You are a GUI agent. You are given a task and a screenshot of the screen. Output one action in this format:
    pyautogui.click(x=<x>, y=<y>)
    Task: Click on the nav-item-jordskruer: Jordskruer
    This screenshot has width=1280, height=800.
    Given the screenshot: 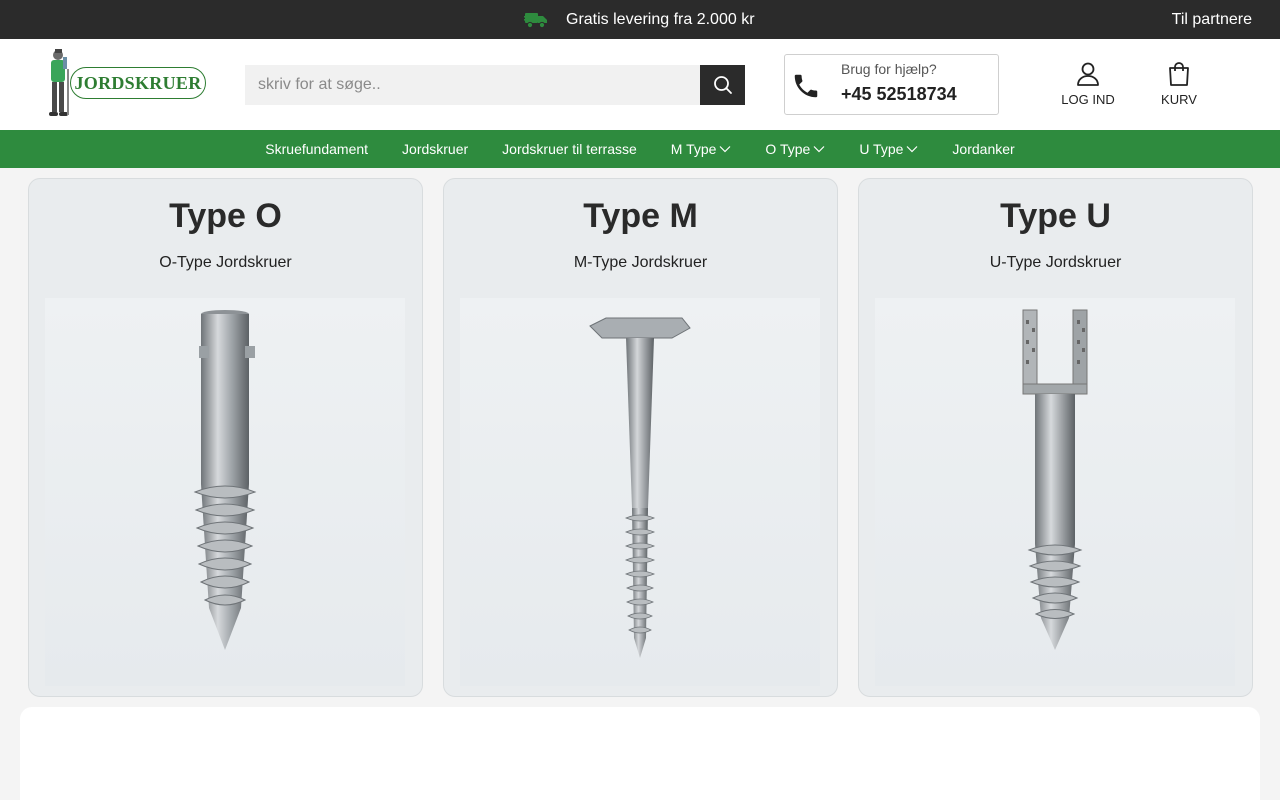 What is the action you would take?
    pyautogui.click(x=435, y=149)
    